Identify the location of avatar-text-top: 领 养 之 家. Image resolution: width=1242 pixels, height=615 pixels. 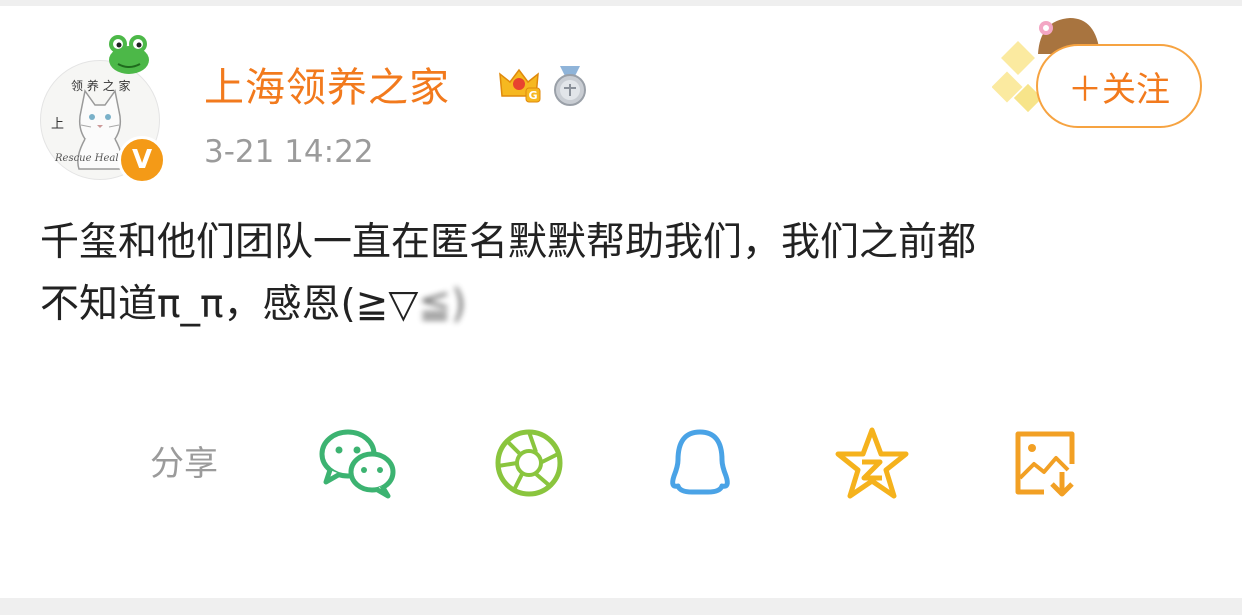
(101, 86).